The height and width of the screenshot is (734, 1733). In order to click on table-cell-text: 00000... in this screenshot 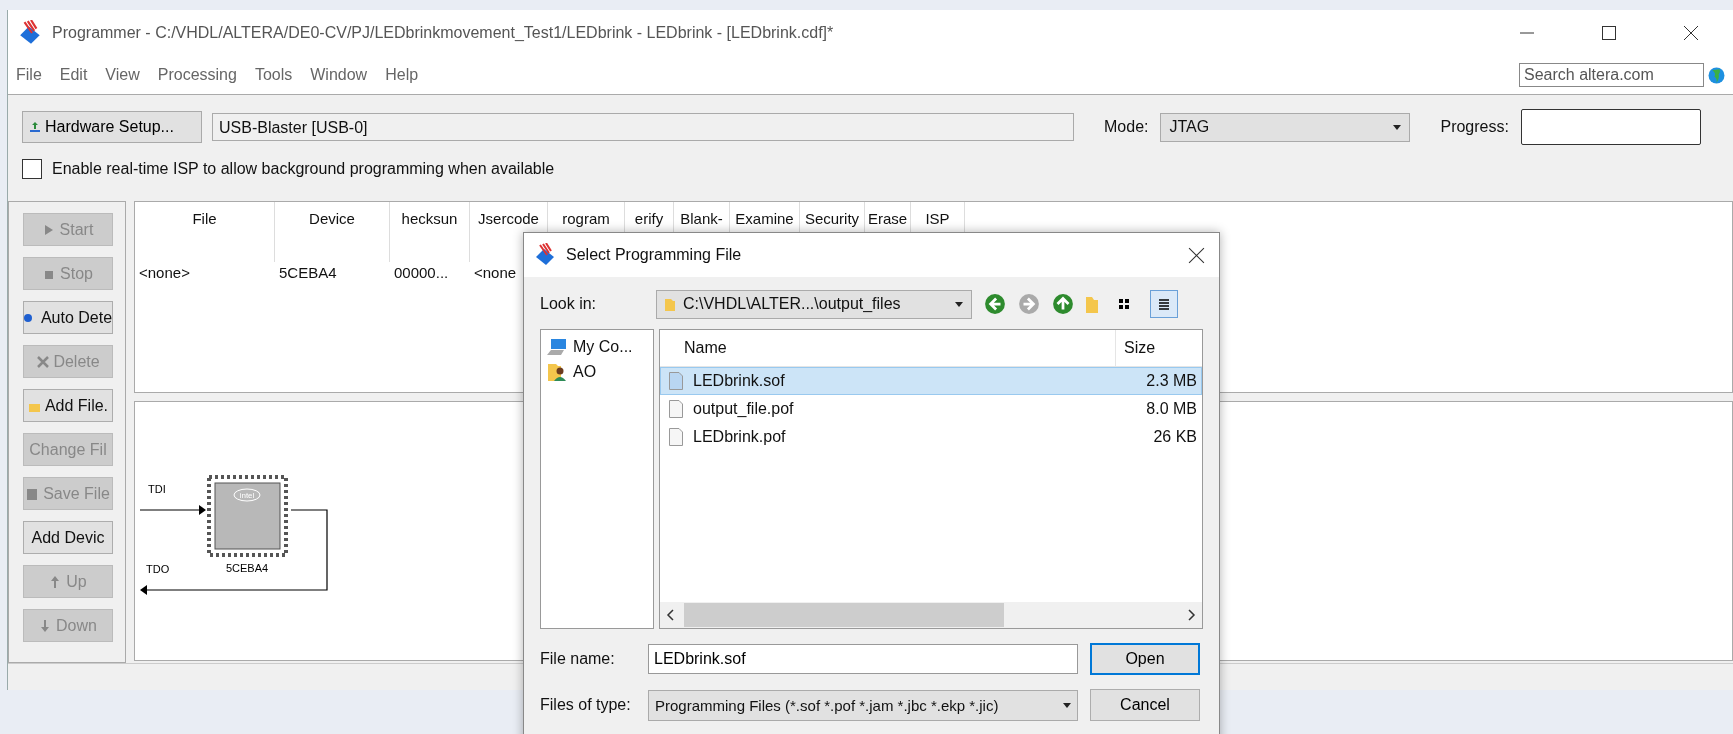, I will do `click(421, 272)`.